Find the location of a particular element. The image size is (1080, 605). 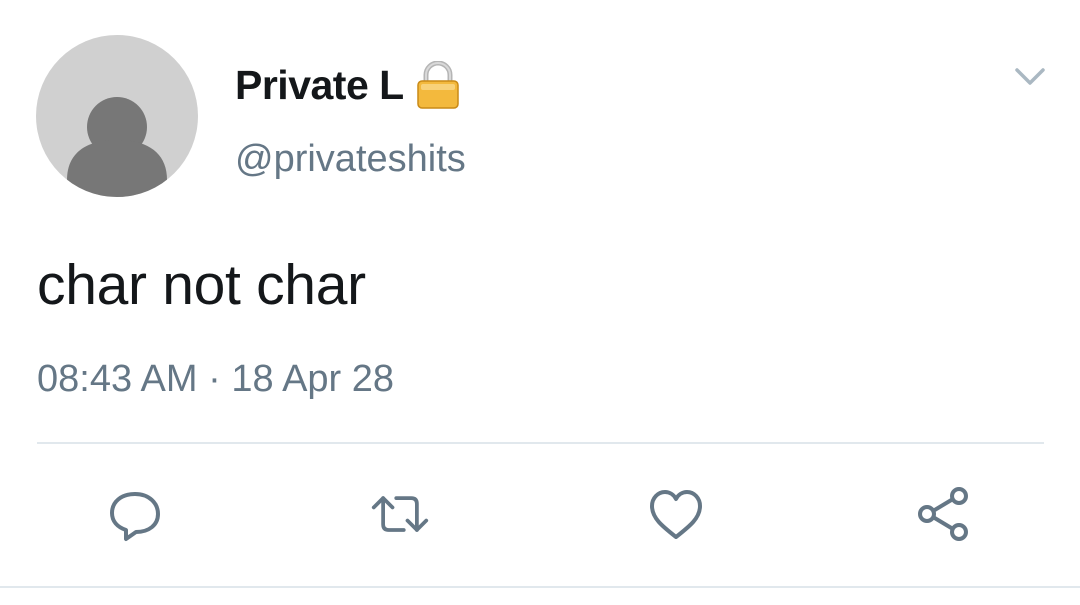

display-name: Private L is located at coordinates (319, 85).